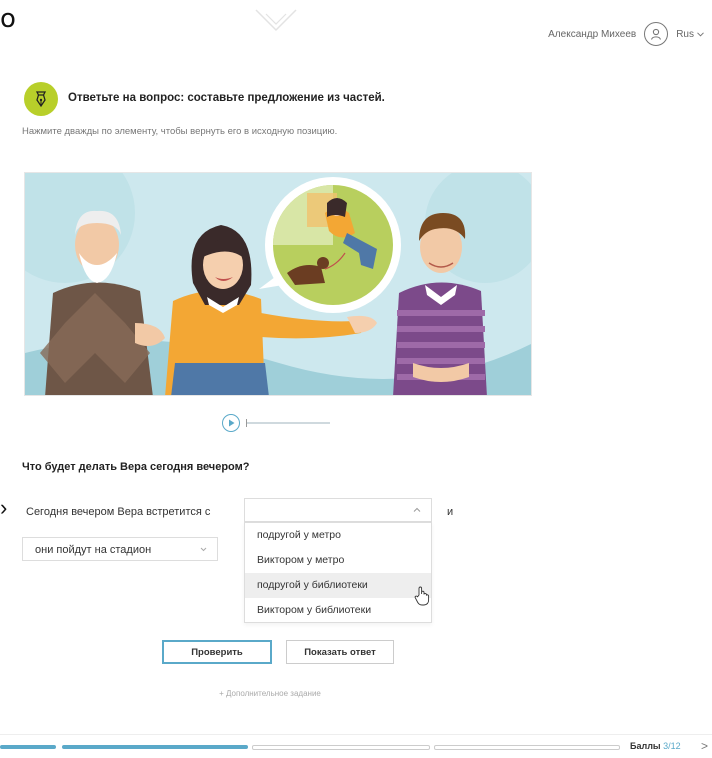 This screenshot has height=758, width=712. Describe the element at coordinates (340, 652) in the screenshot. I see `show-answer-button: Показать ответ` at that location.